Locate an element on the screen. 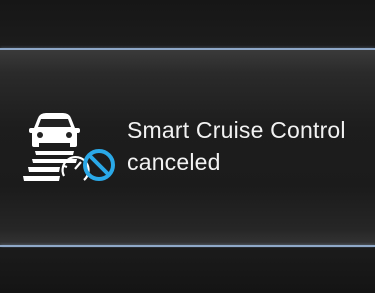 This screenshot has width=375, height=293. distance-bars-icon is located at coordinates (50, 166).